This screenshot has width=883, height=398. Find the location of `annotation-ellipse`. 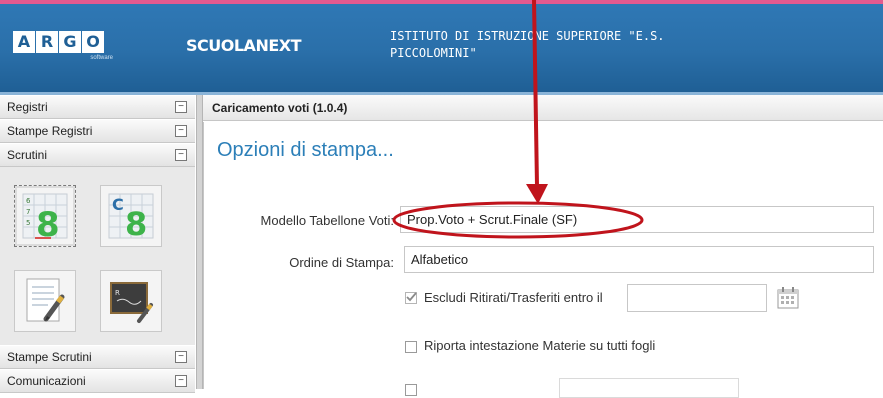

annotation-ellipse is located at coordinates (518, 220).